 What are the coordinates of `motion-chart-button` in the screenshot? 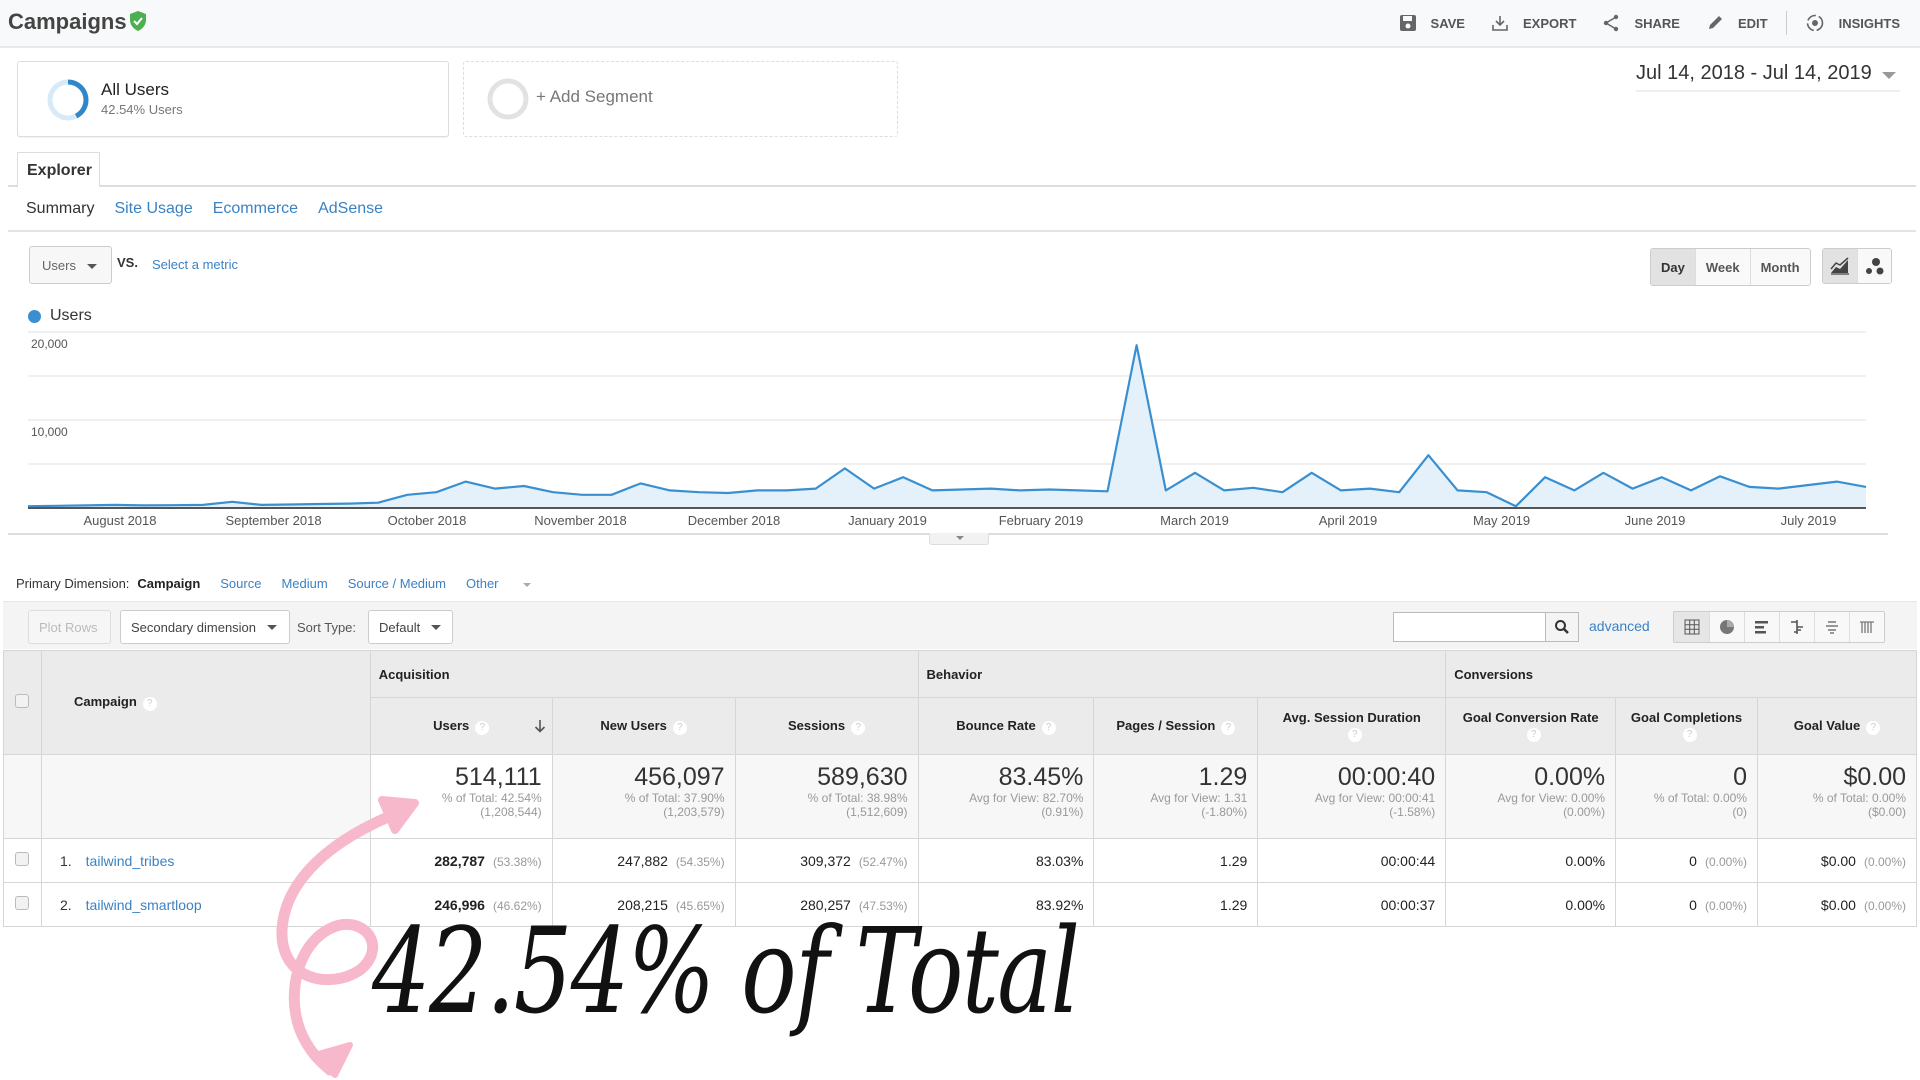 It's located at (1874, 266).